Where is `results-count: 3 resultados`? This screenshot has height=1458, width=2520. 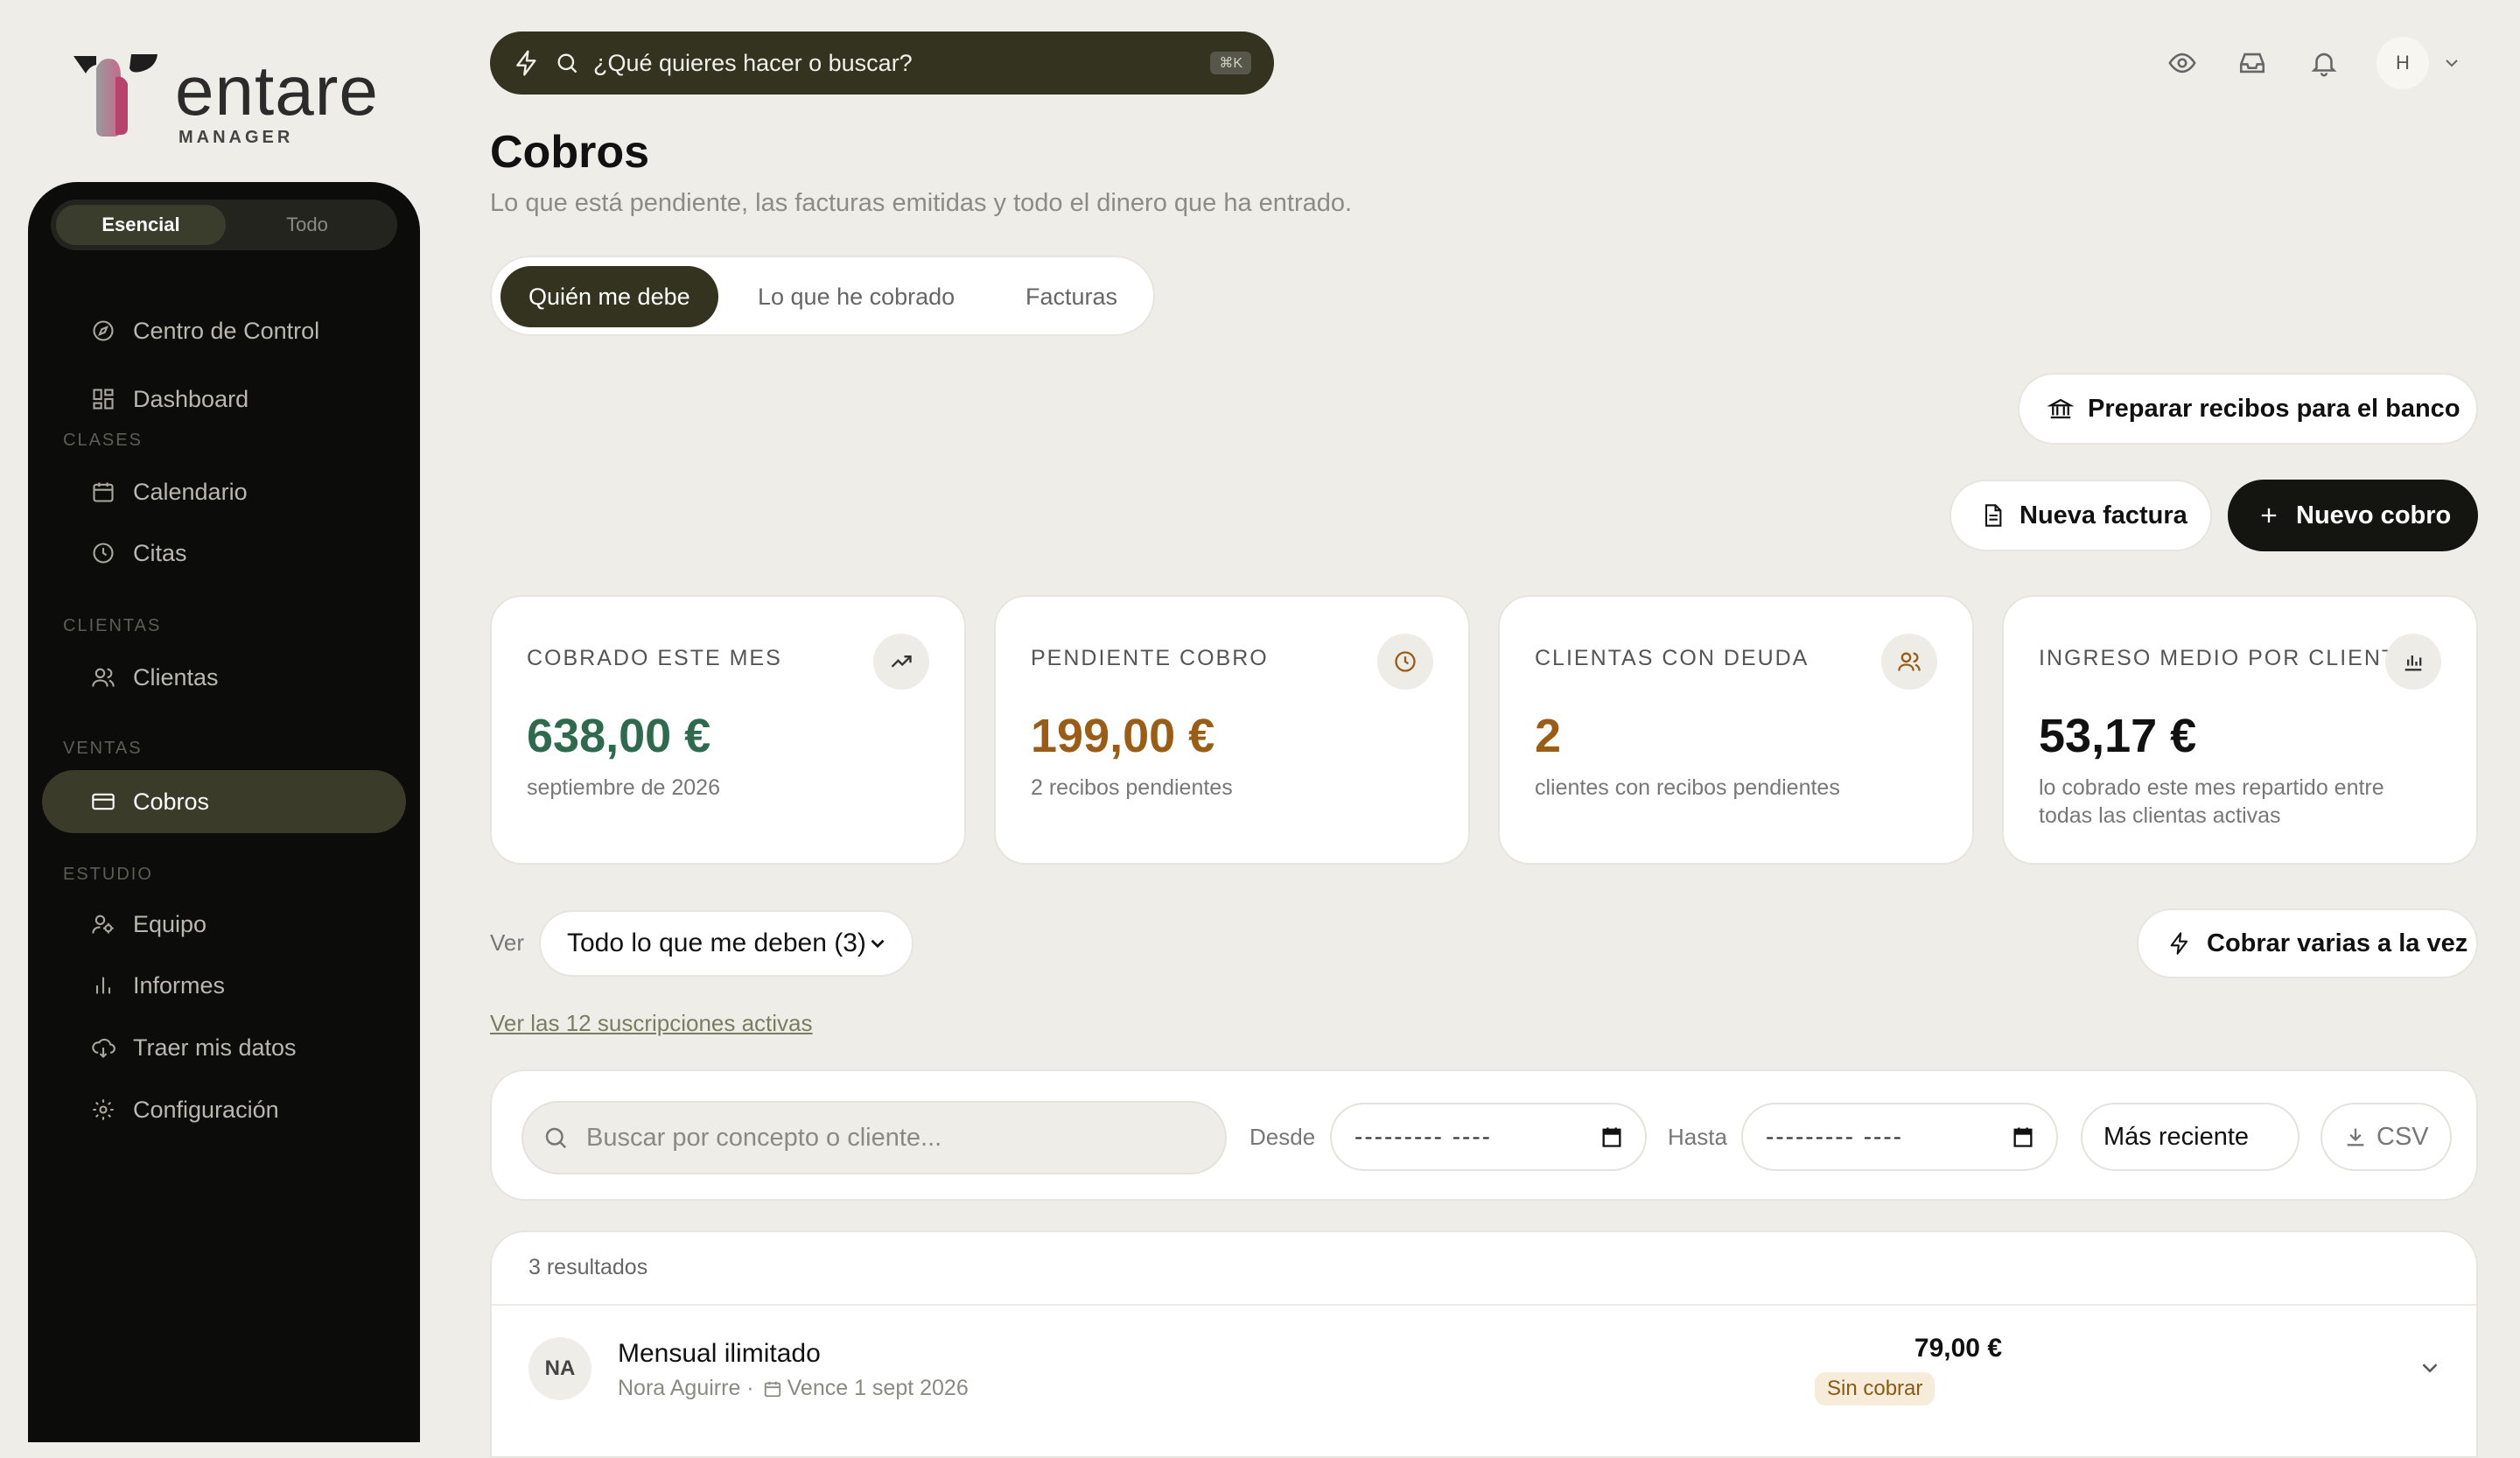
results-count: 3 resultados is located at coordinates (588, 1267).